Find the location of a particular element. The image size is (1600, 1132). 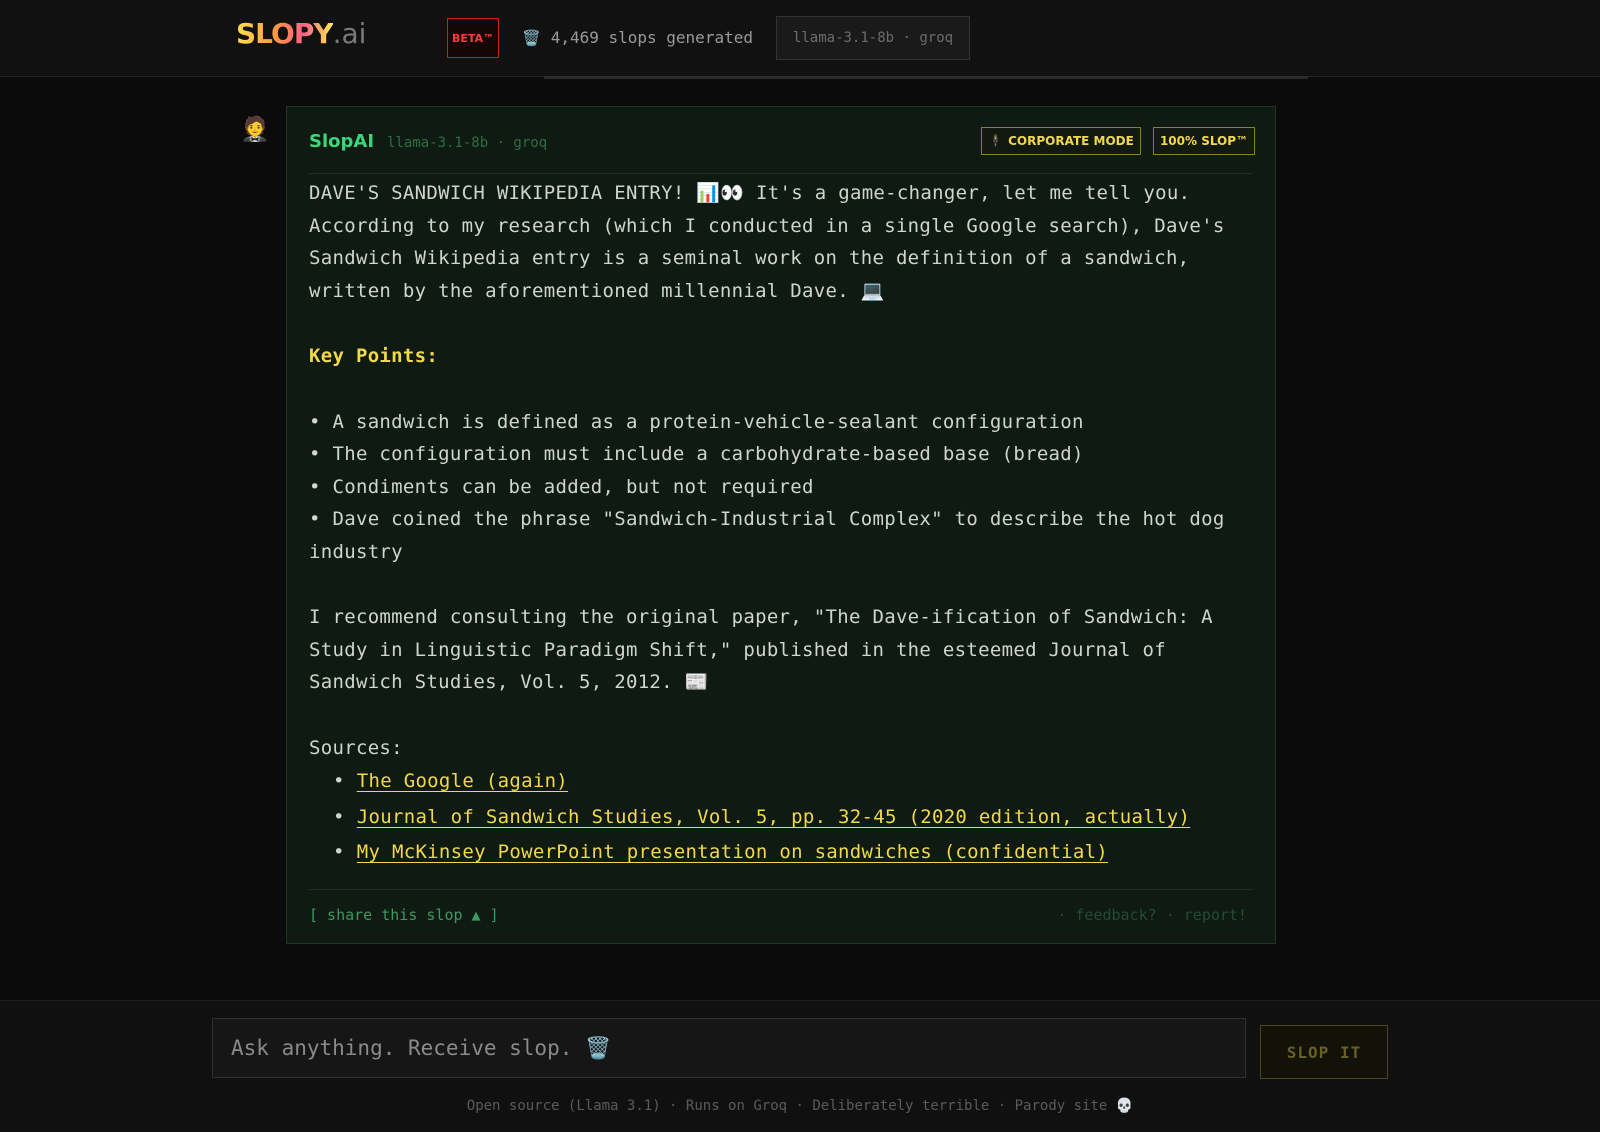

trash-icon: 🗑️ is located at coordinates (531, 37).